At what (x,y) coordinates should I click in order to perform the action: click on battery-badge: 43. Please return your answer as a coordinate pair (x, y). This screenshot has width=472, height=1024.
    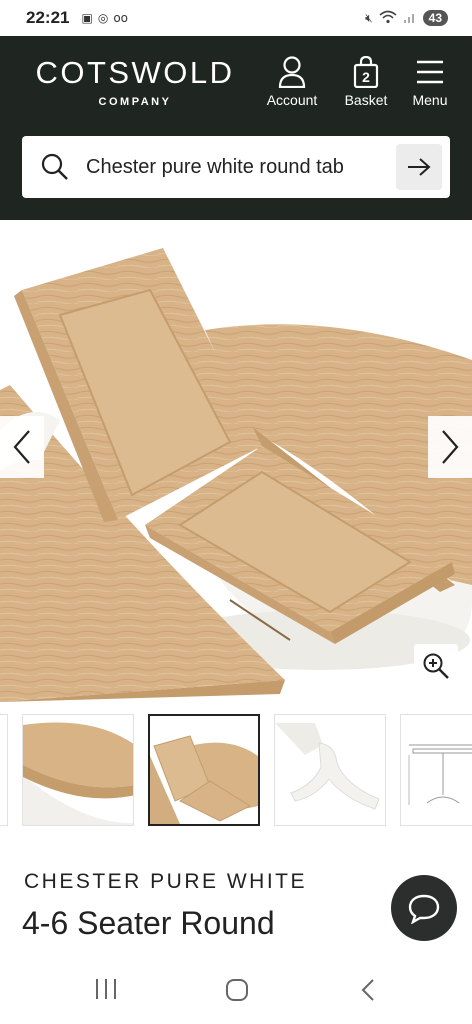
    Looking at the image, I should click on (435, 18).